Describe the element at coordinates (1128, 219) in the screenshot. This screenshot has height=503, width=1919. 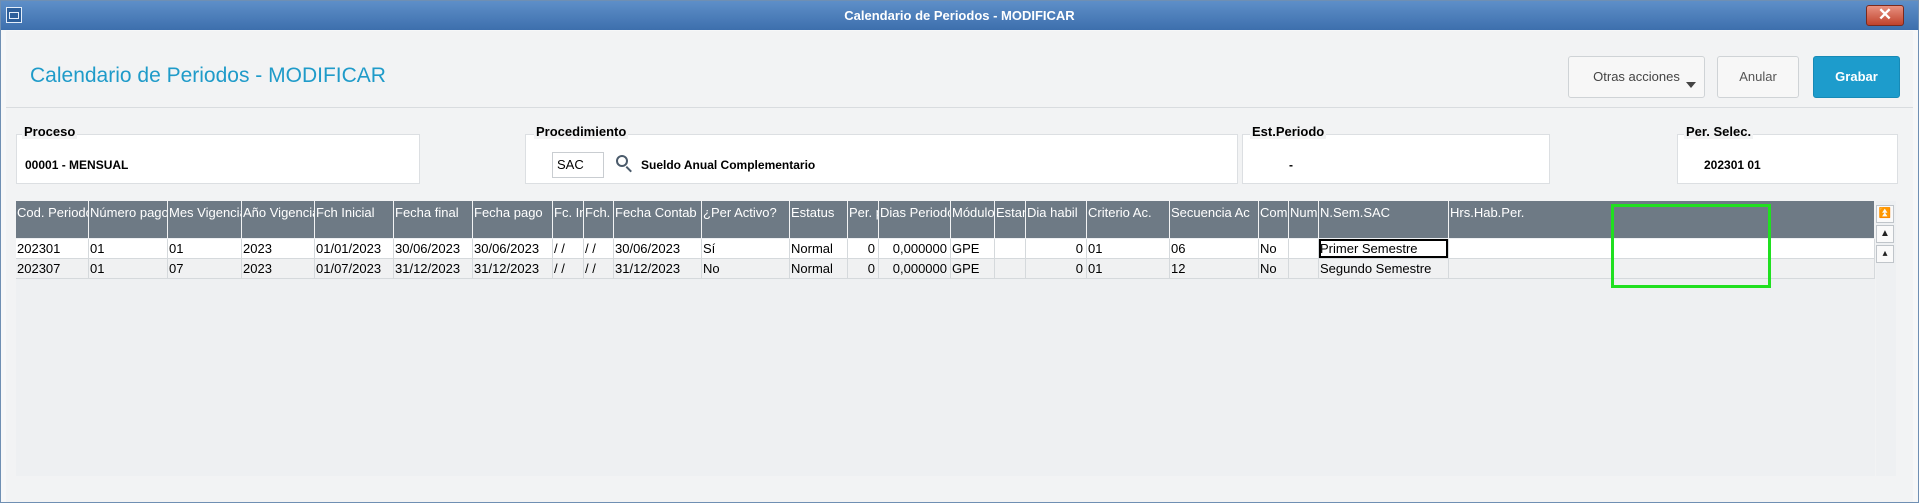
I see `column-header-criterio-ac: Criterio Ac.` at that location.